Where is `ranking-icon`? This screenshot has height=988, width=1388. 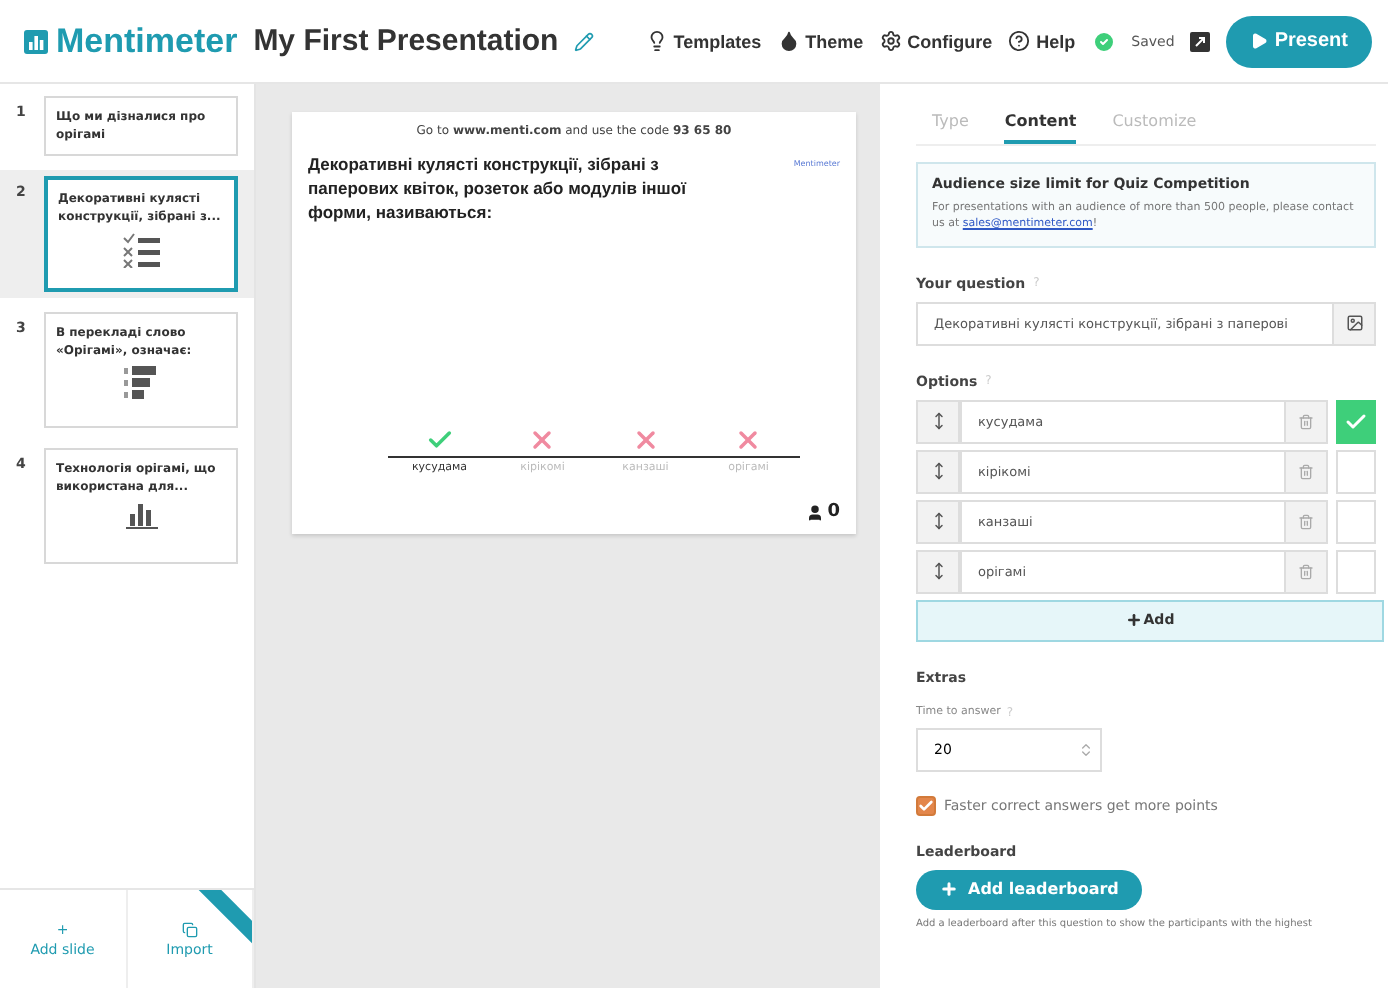
ranking-icon is located at coordinates (141, 384).